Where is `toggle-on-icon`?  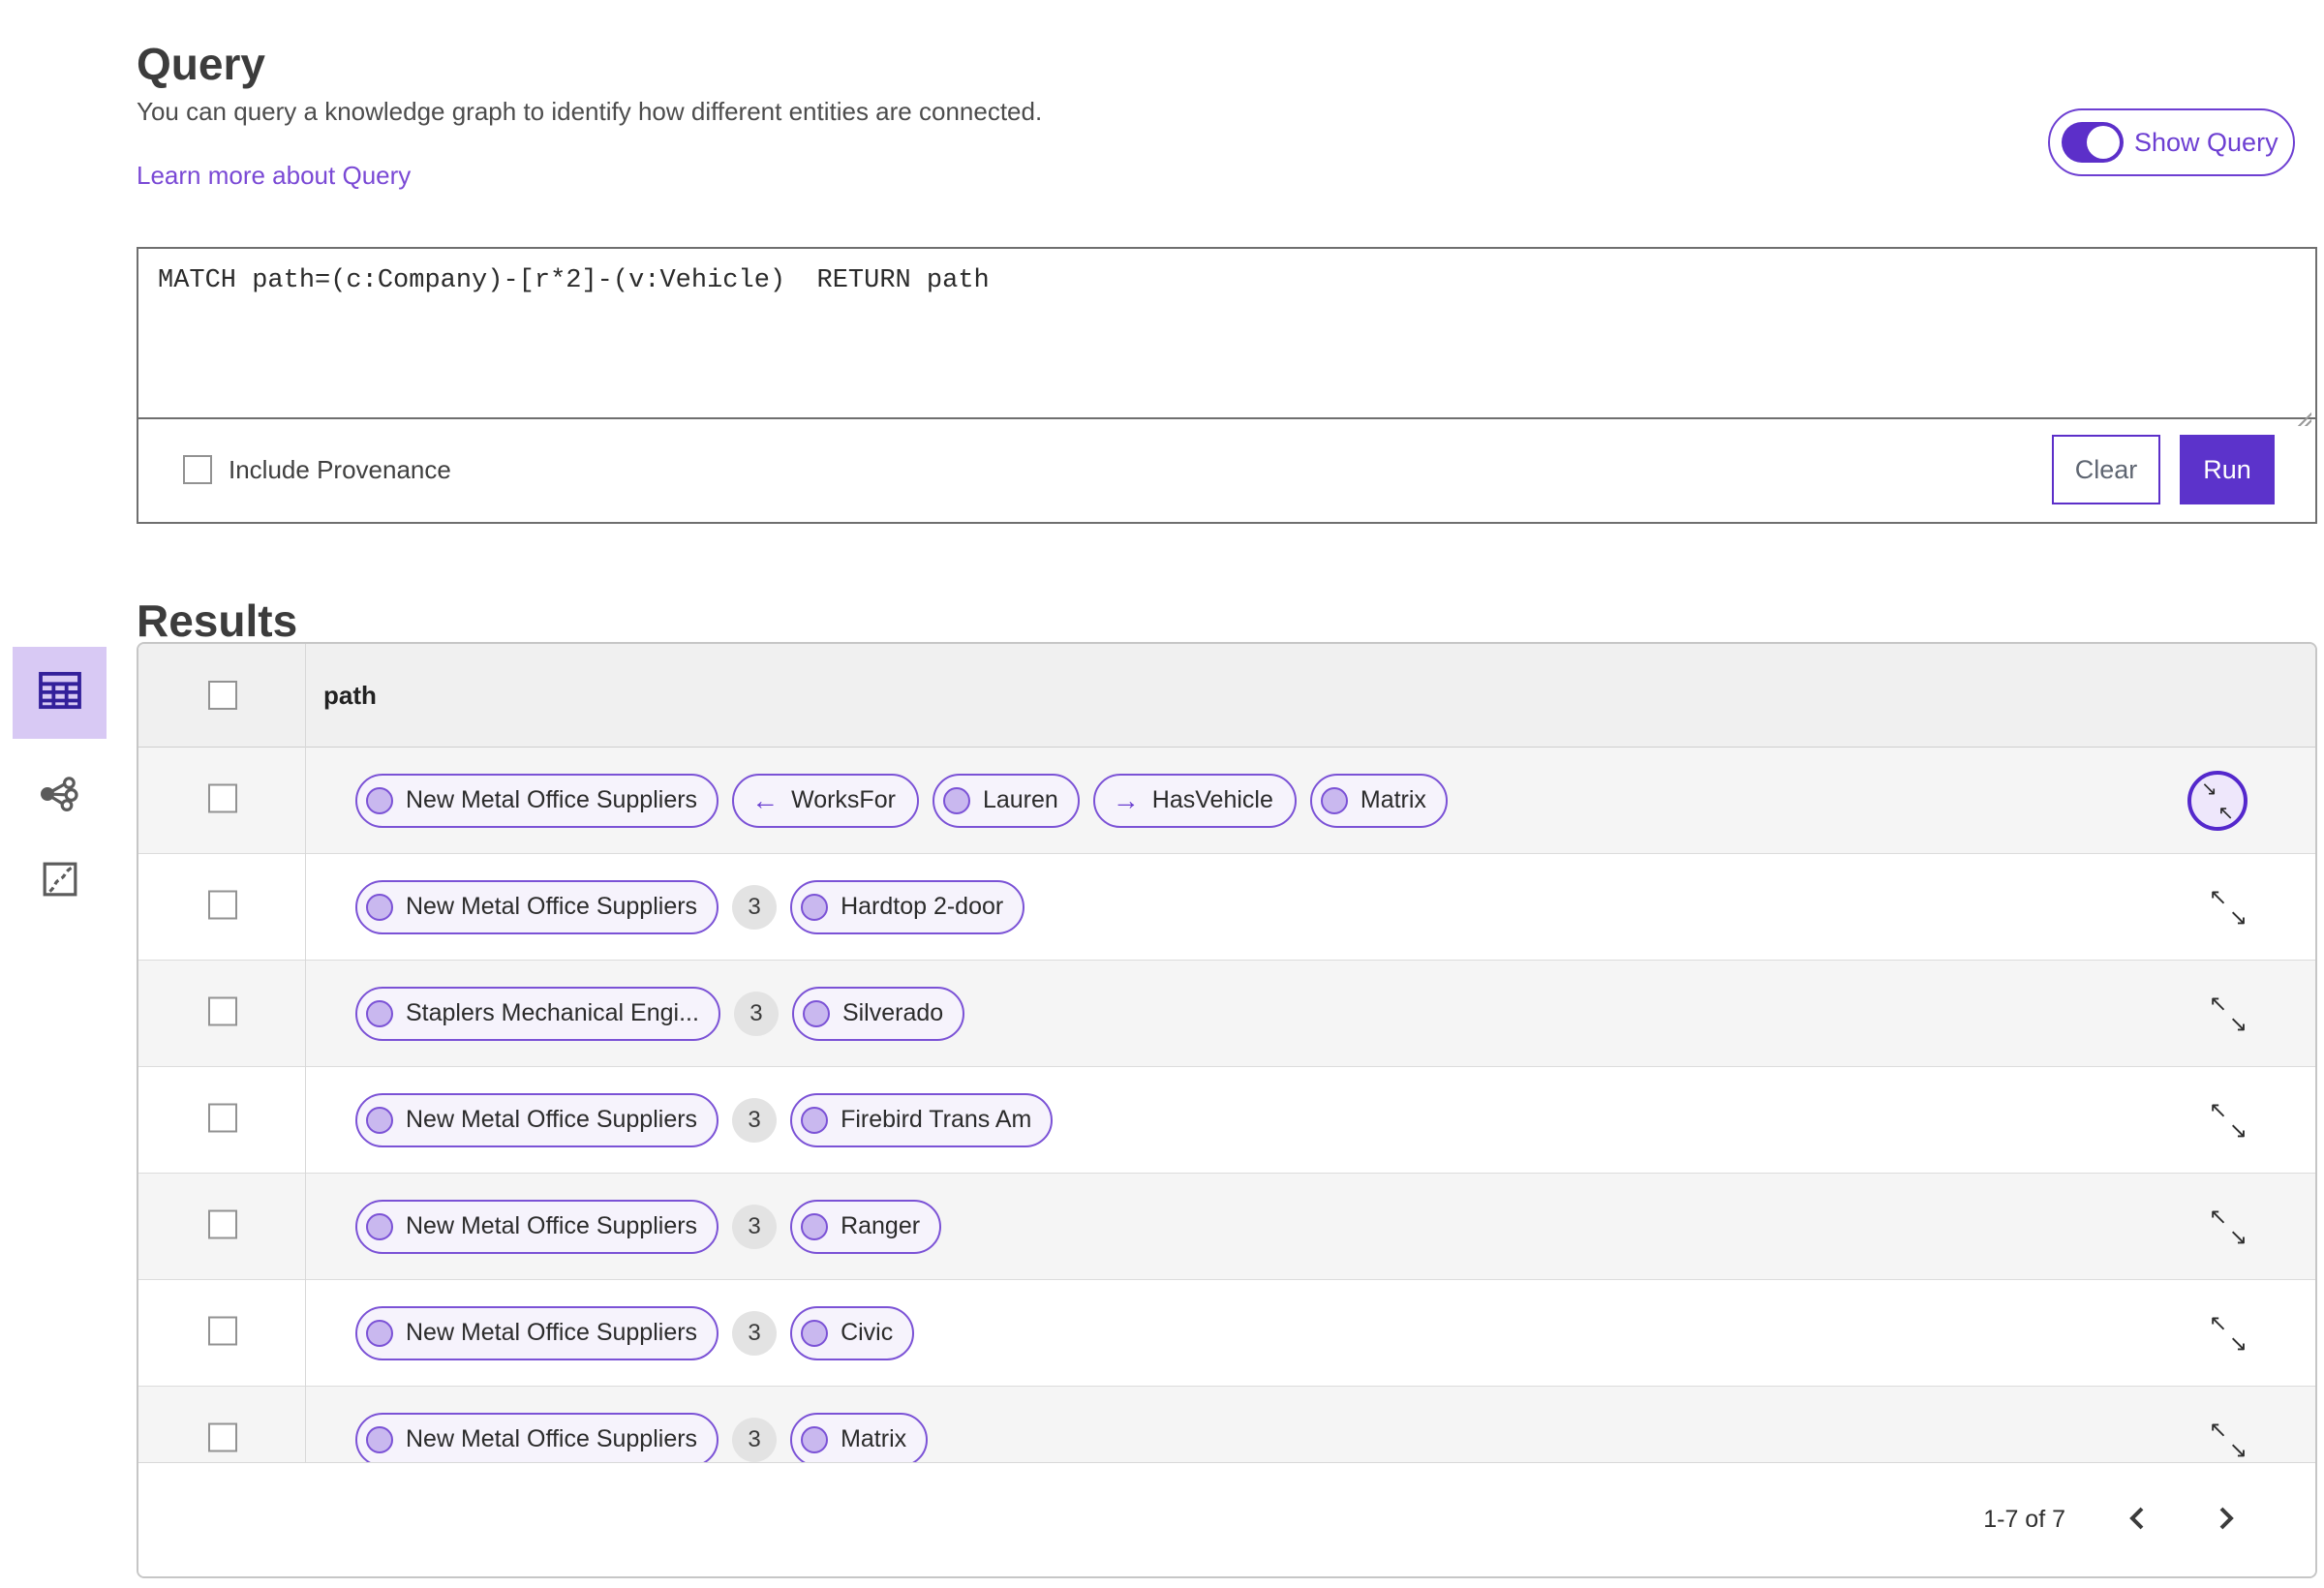
toggle-on-icon is located at coordinates (2093, 142).